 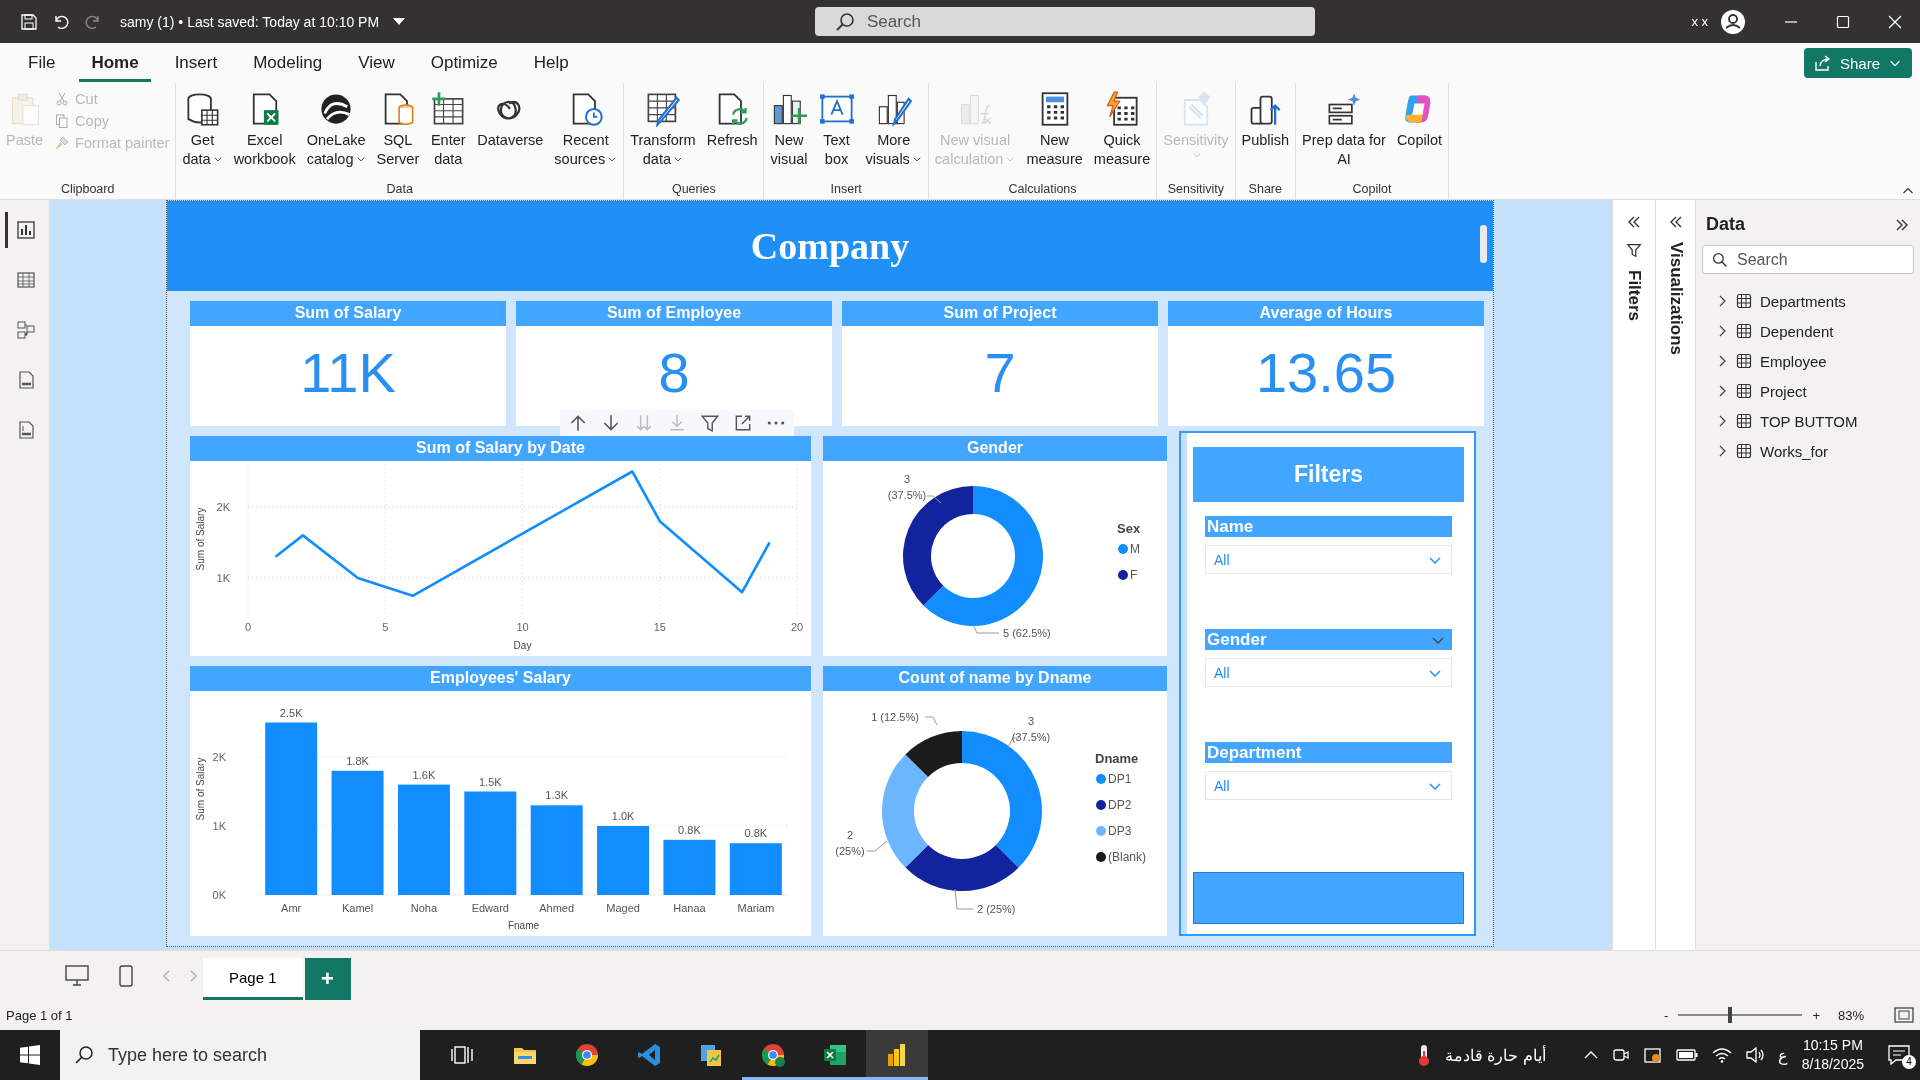 I want to click on spreadsheet-icon, so click(x=835, y=1055).